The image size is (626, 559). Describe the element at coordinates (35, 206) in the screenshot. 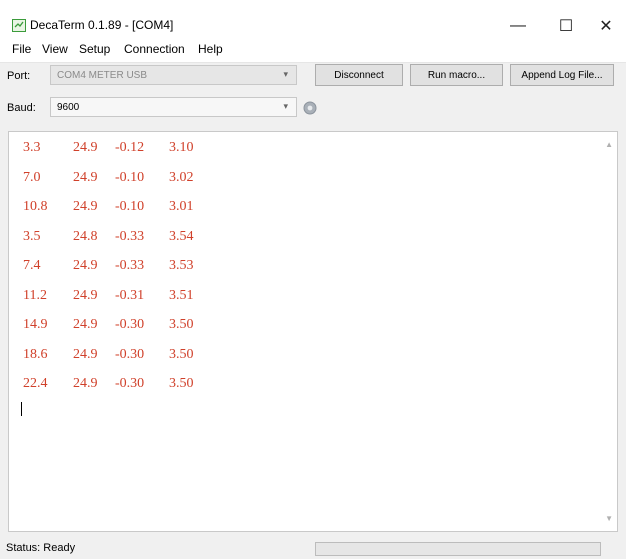

I see `terminal-cell: 10.8` at that location.